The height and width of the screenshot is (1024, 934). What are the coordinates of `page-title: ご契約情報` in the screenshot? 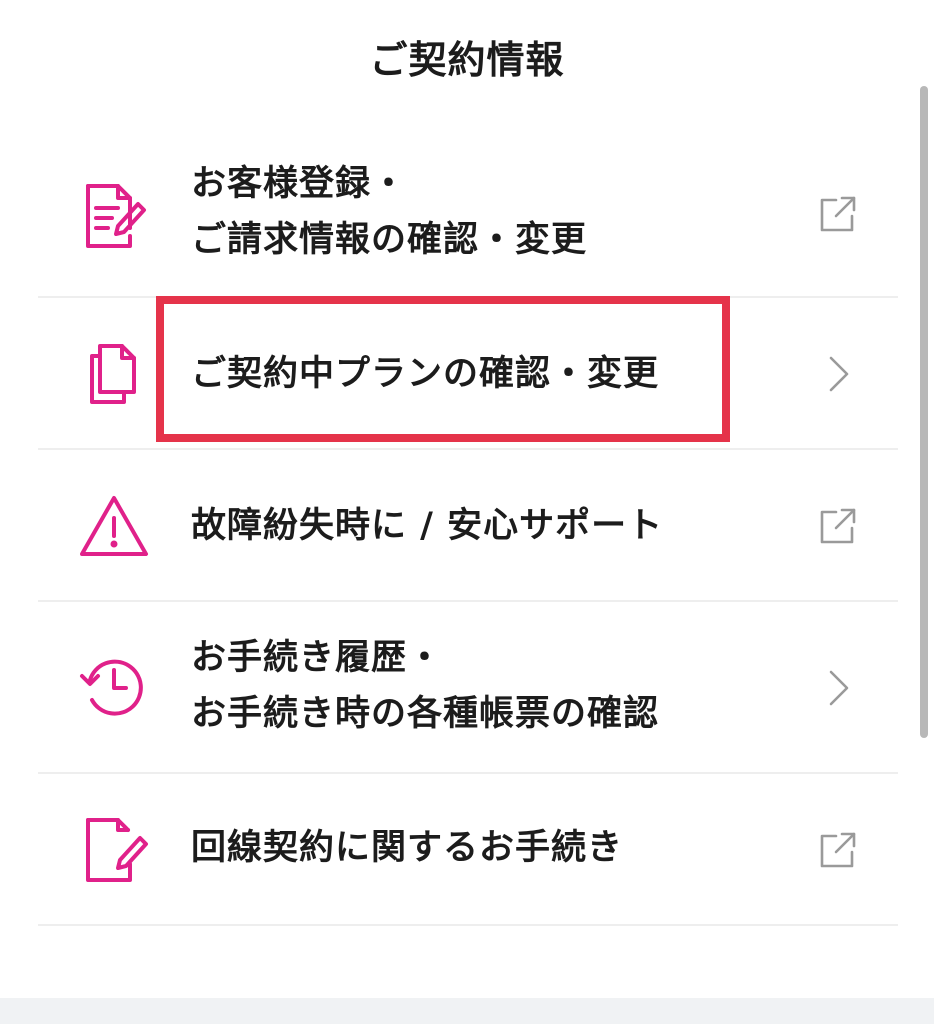 It's located at (467, 60).